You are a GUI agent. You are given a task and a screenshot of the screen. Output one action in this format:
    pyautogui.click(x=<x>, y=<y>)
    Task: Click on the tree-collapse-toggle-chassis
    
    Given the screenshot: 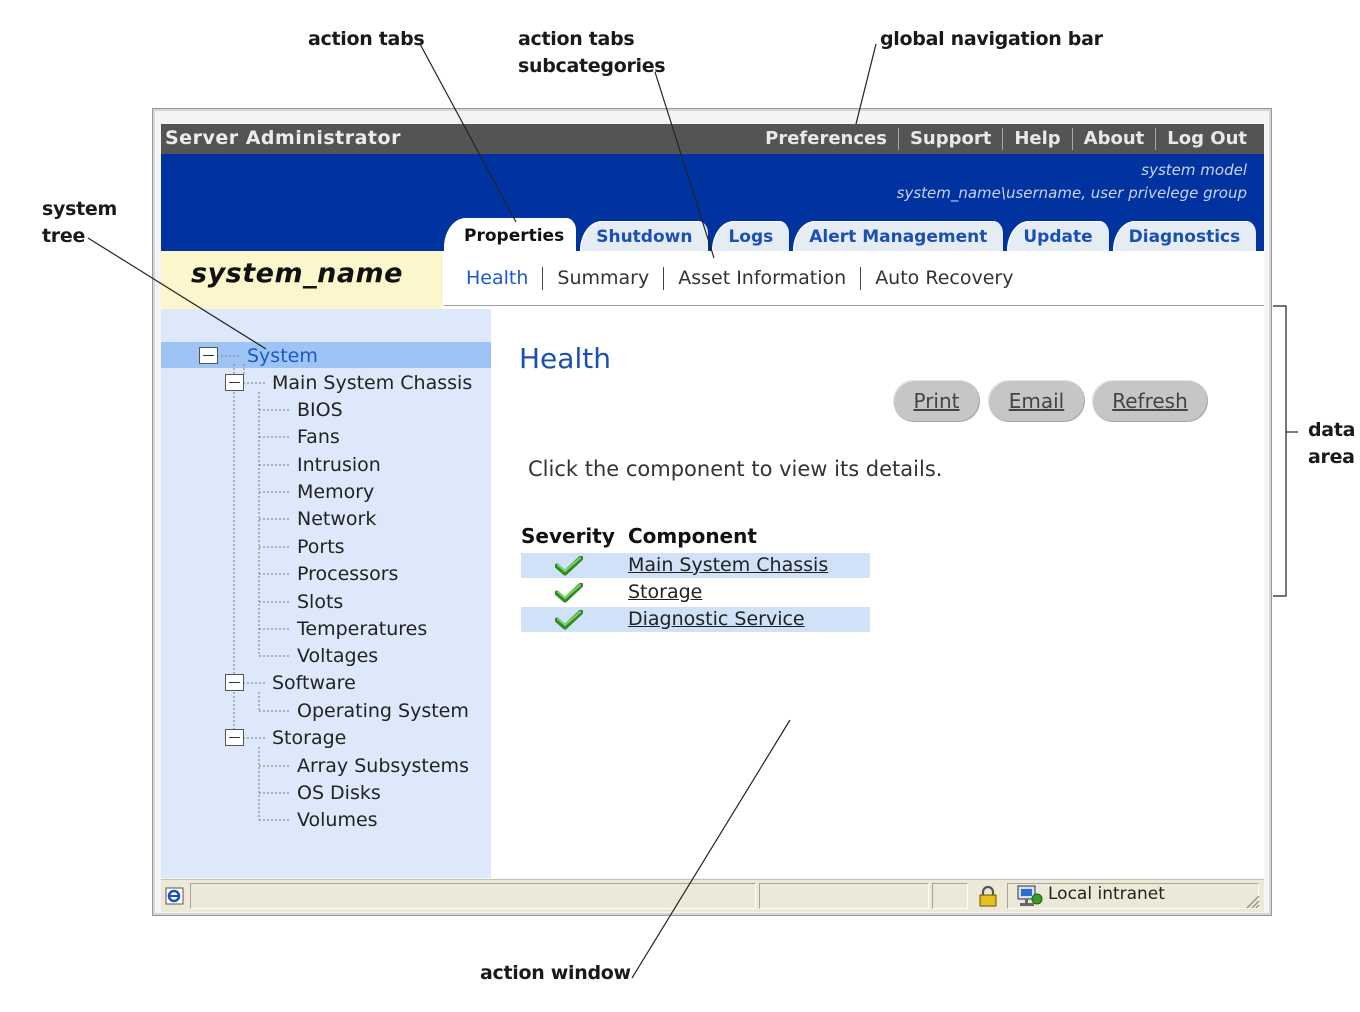 What is the action you would take?
    pyautogui.click(x=234, y=382)
    